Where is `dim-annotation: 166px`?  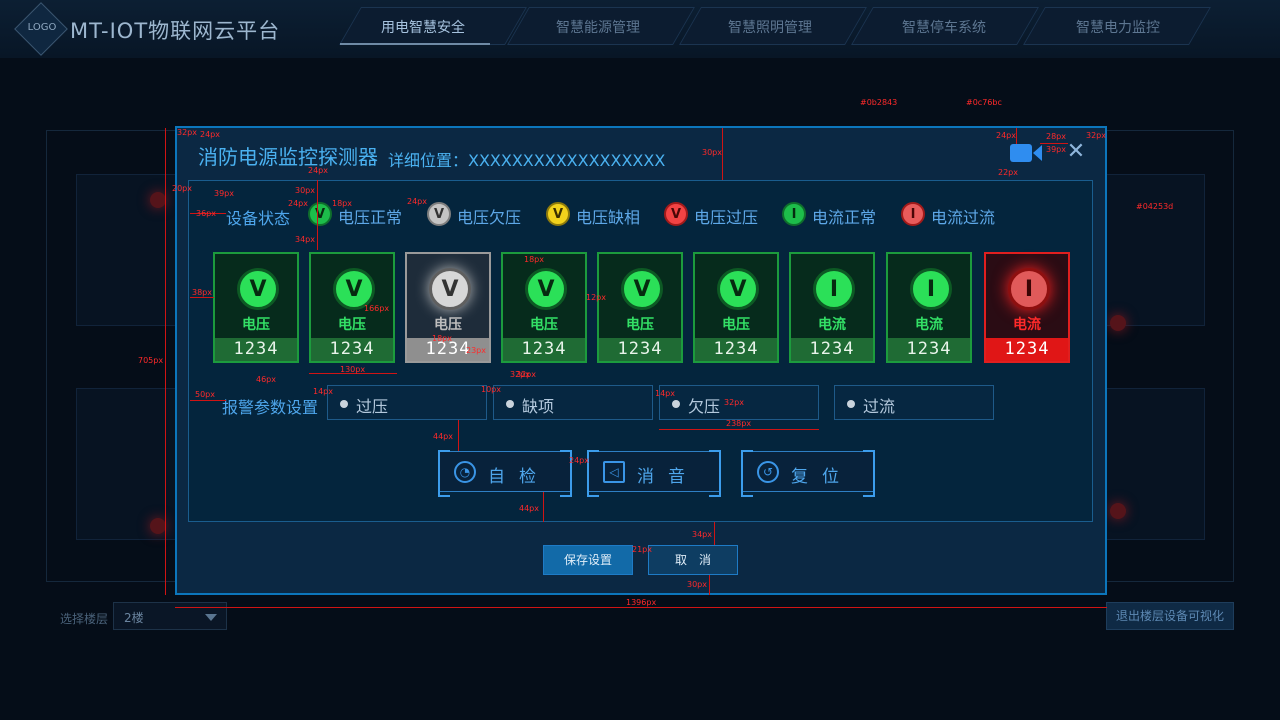
dim-annotation: 166px is located at coordinates (377, 308).